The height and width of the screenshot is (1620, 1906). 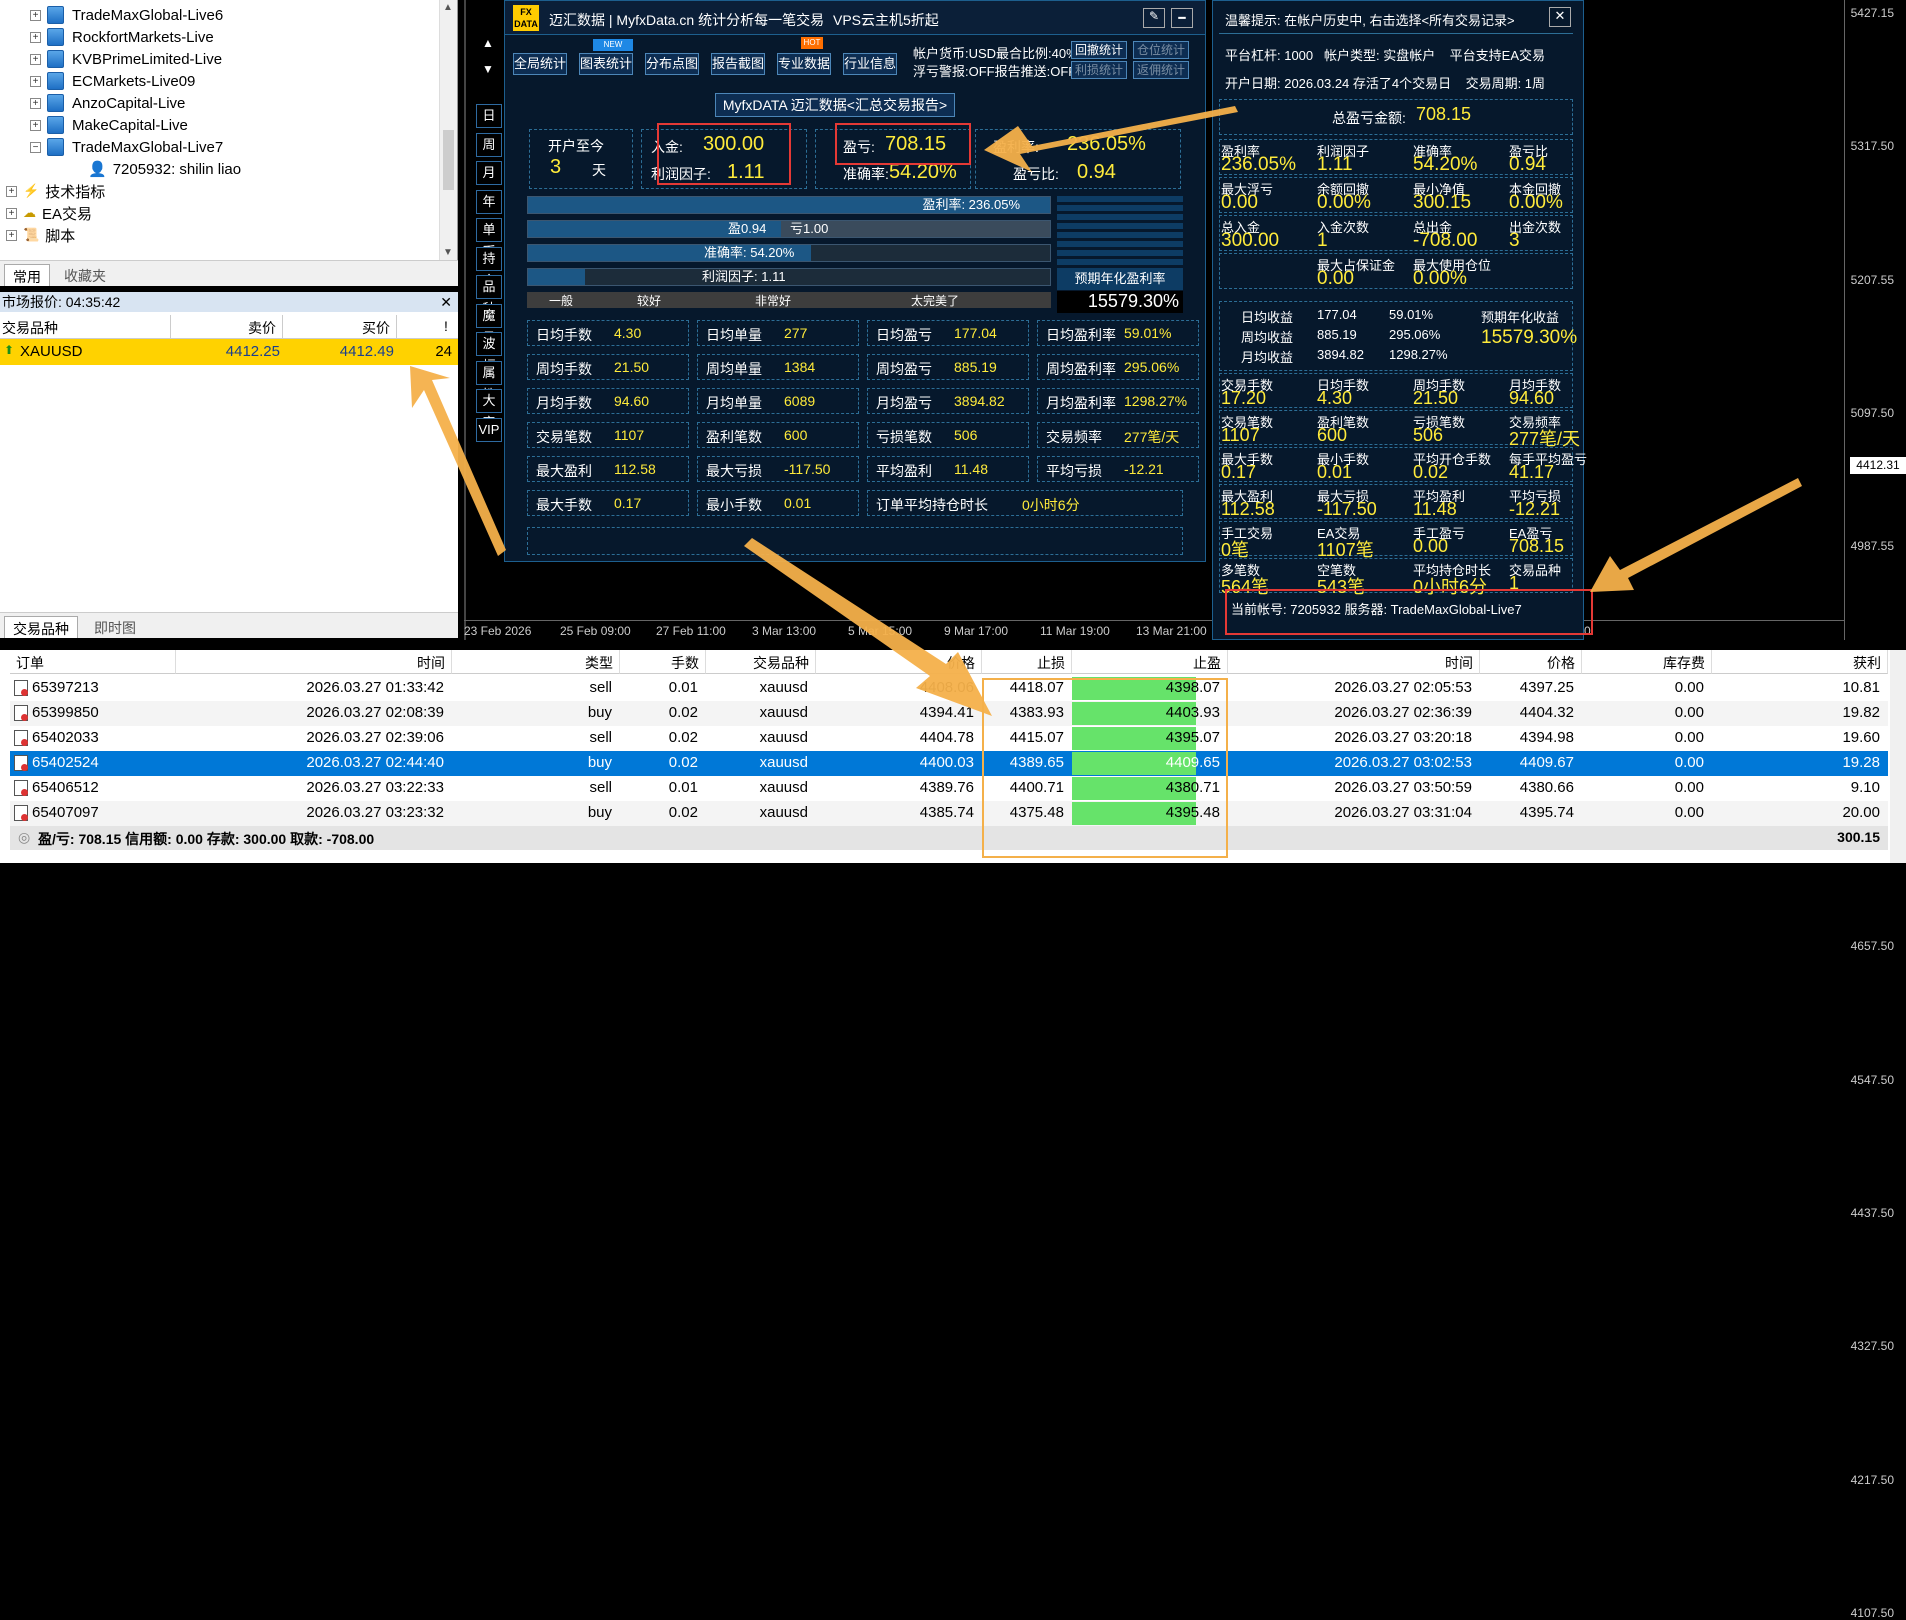 I want to click on stat-label: 最大盈利, so click(x=564, y=471).